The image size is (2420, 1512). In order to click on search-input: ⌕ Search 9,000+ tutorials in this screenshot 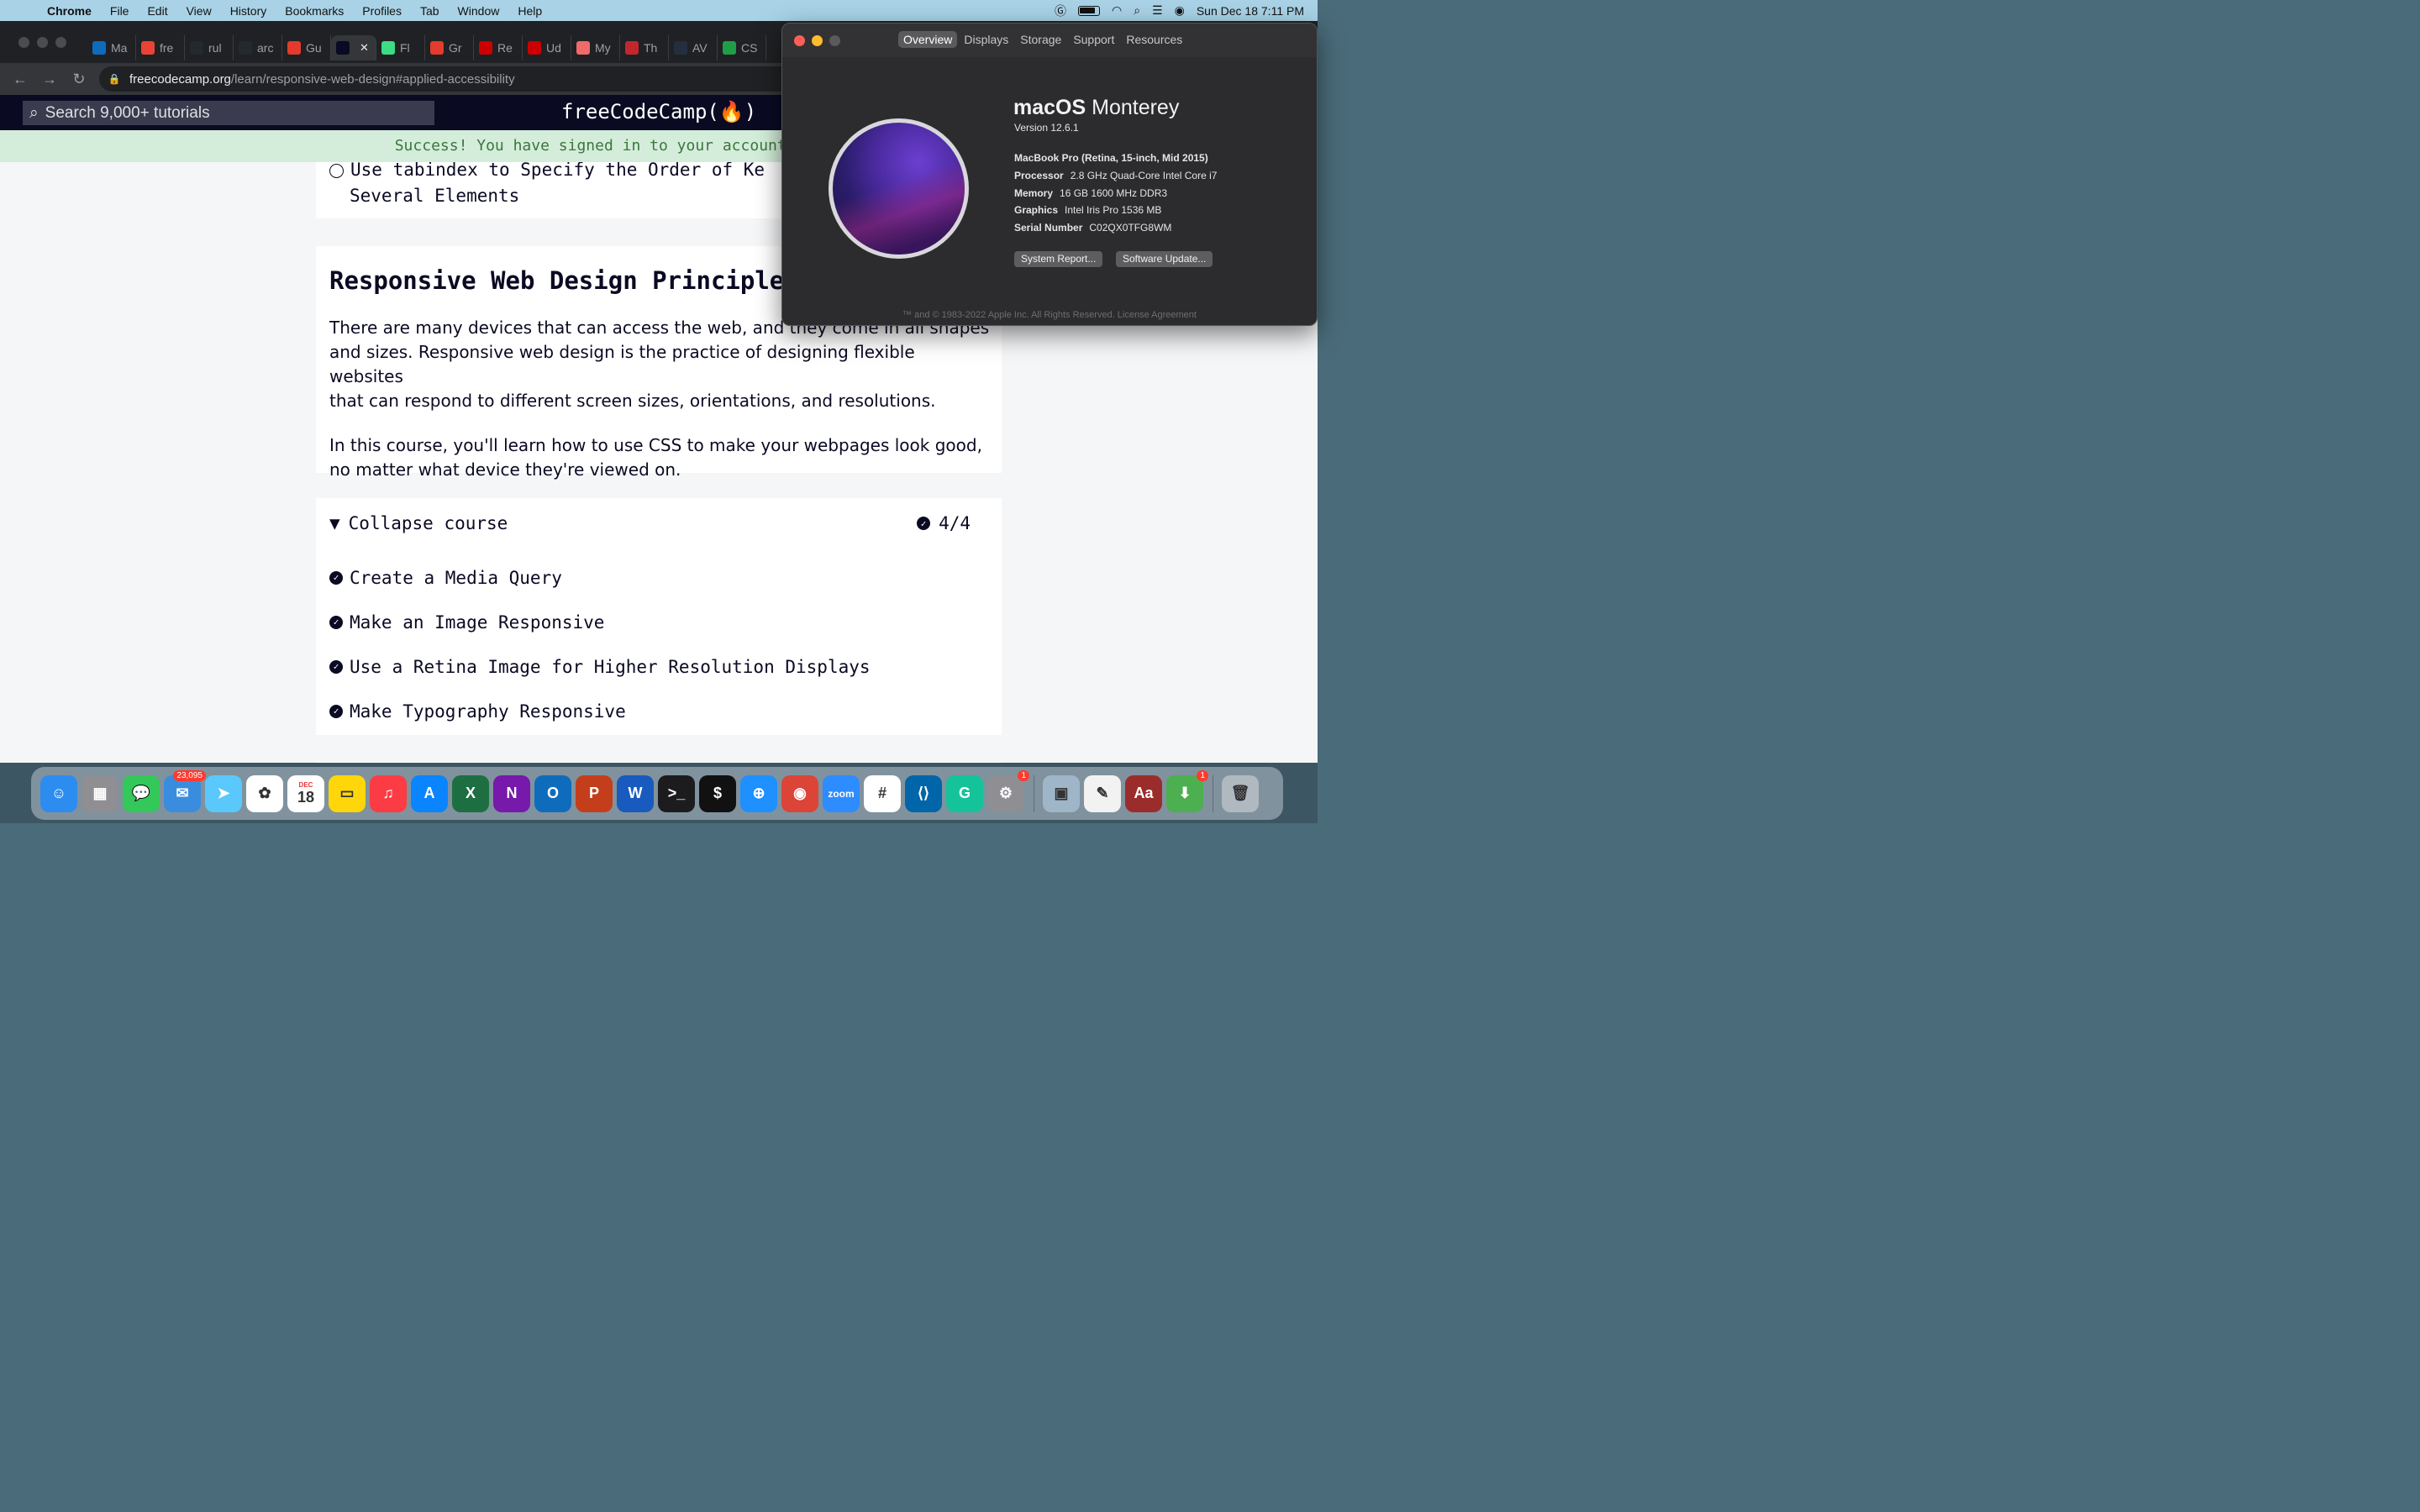, I will do `click(228, 113)`.